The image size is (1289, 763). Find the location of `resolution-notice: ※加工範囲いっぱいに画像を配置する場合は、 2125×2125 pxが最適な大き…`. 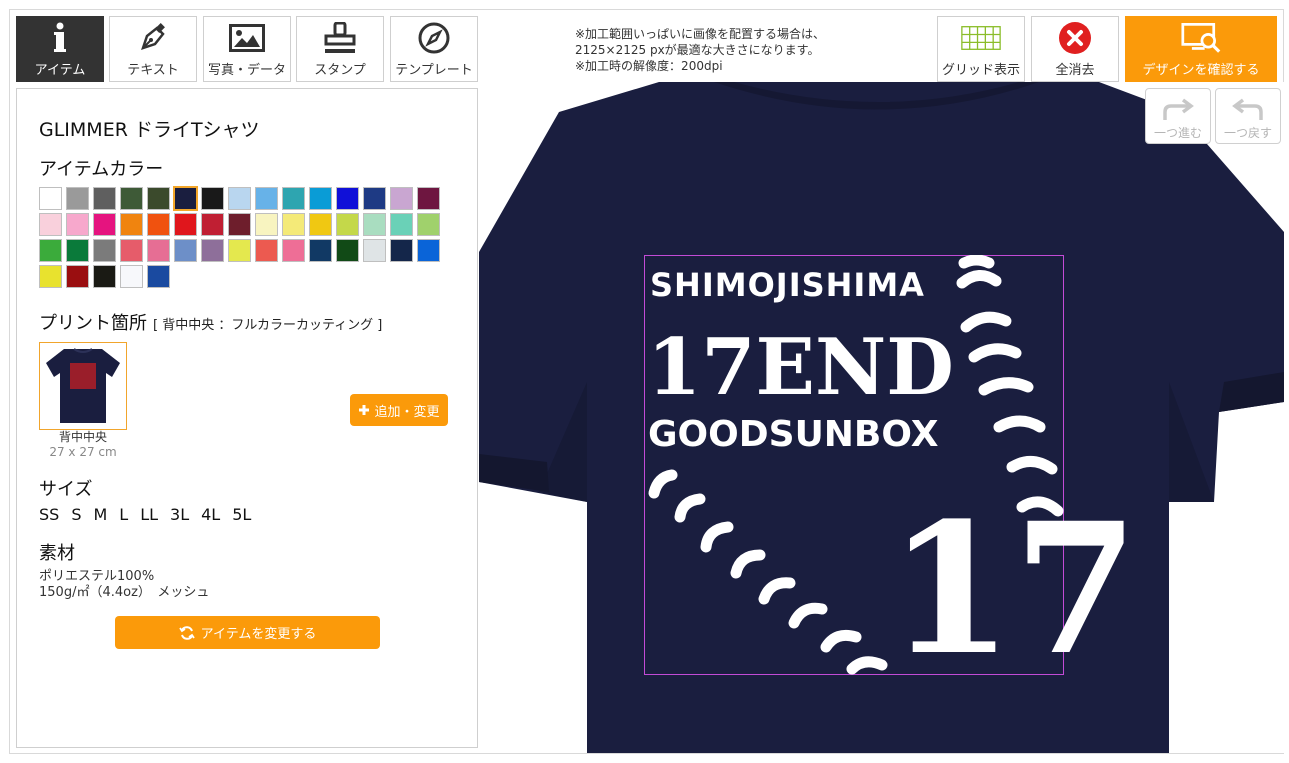

resolution-notice: ※加工範囲いっぱいに画像を配置する場合は、 2125×2125 pxが最適な大き… is located at coordinates (700, 50).